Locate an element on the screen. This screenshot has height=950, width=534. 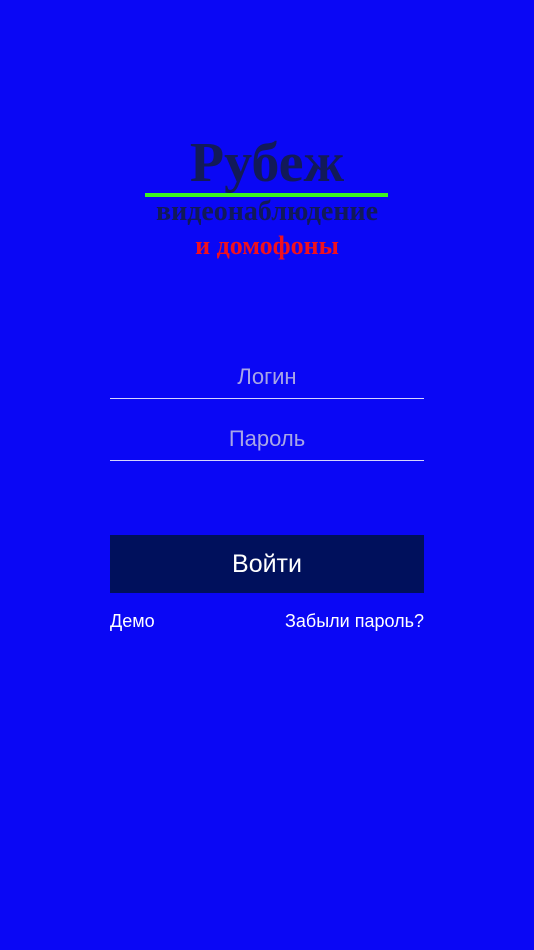
logo-tagline: и домофоны is located at coordinates (267, 245).